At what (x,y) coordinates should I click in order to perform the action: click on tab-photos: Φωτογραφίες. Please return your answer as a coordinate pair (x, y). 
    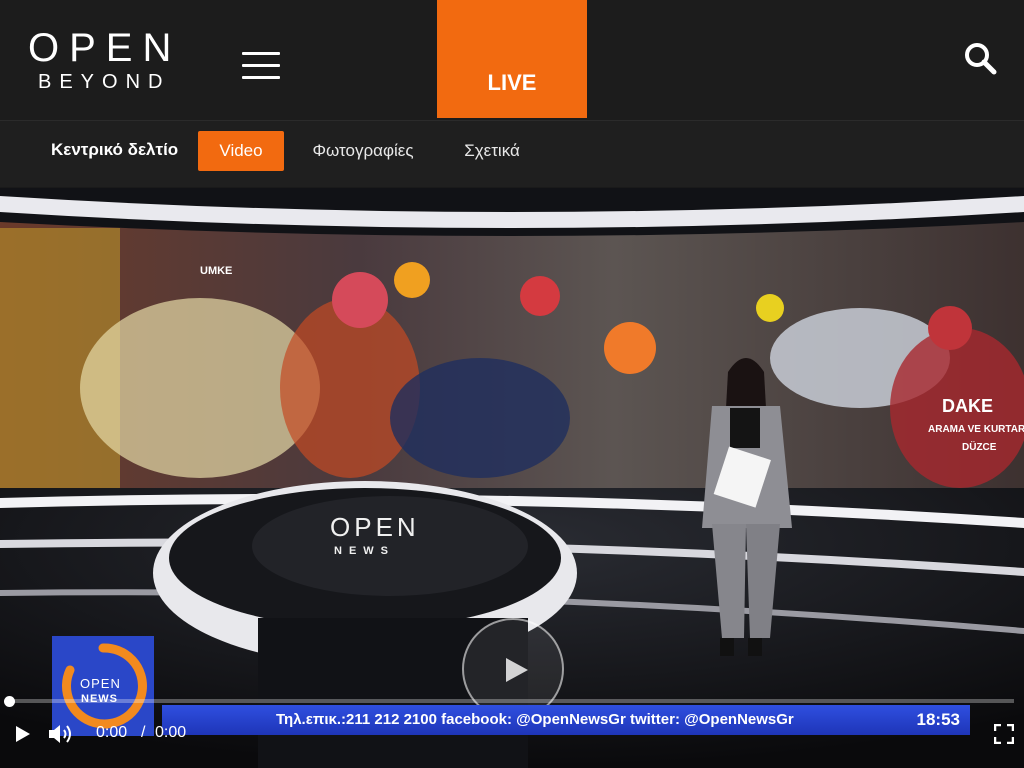
    Looking at the image, I should click on (363, 151).